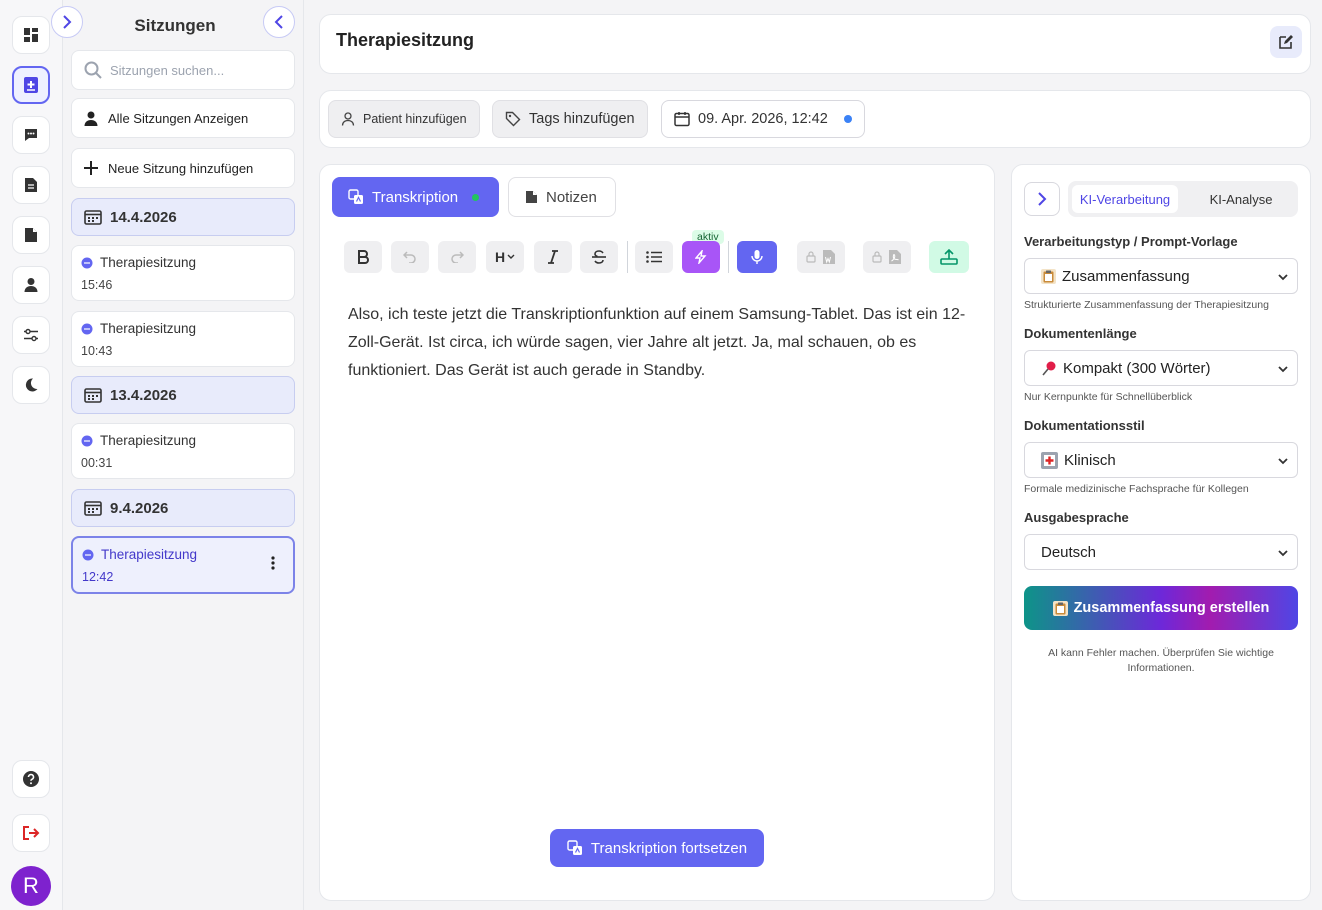 This screenshot has width=1322, height=910. I want to click on italic-button, so click(553, 257).